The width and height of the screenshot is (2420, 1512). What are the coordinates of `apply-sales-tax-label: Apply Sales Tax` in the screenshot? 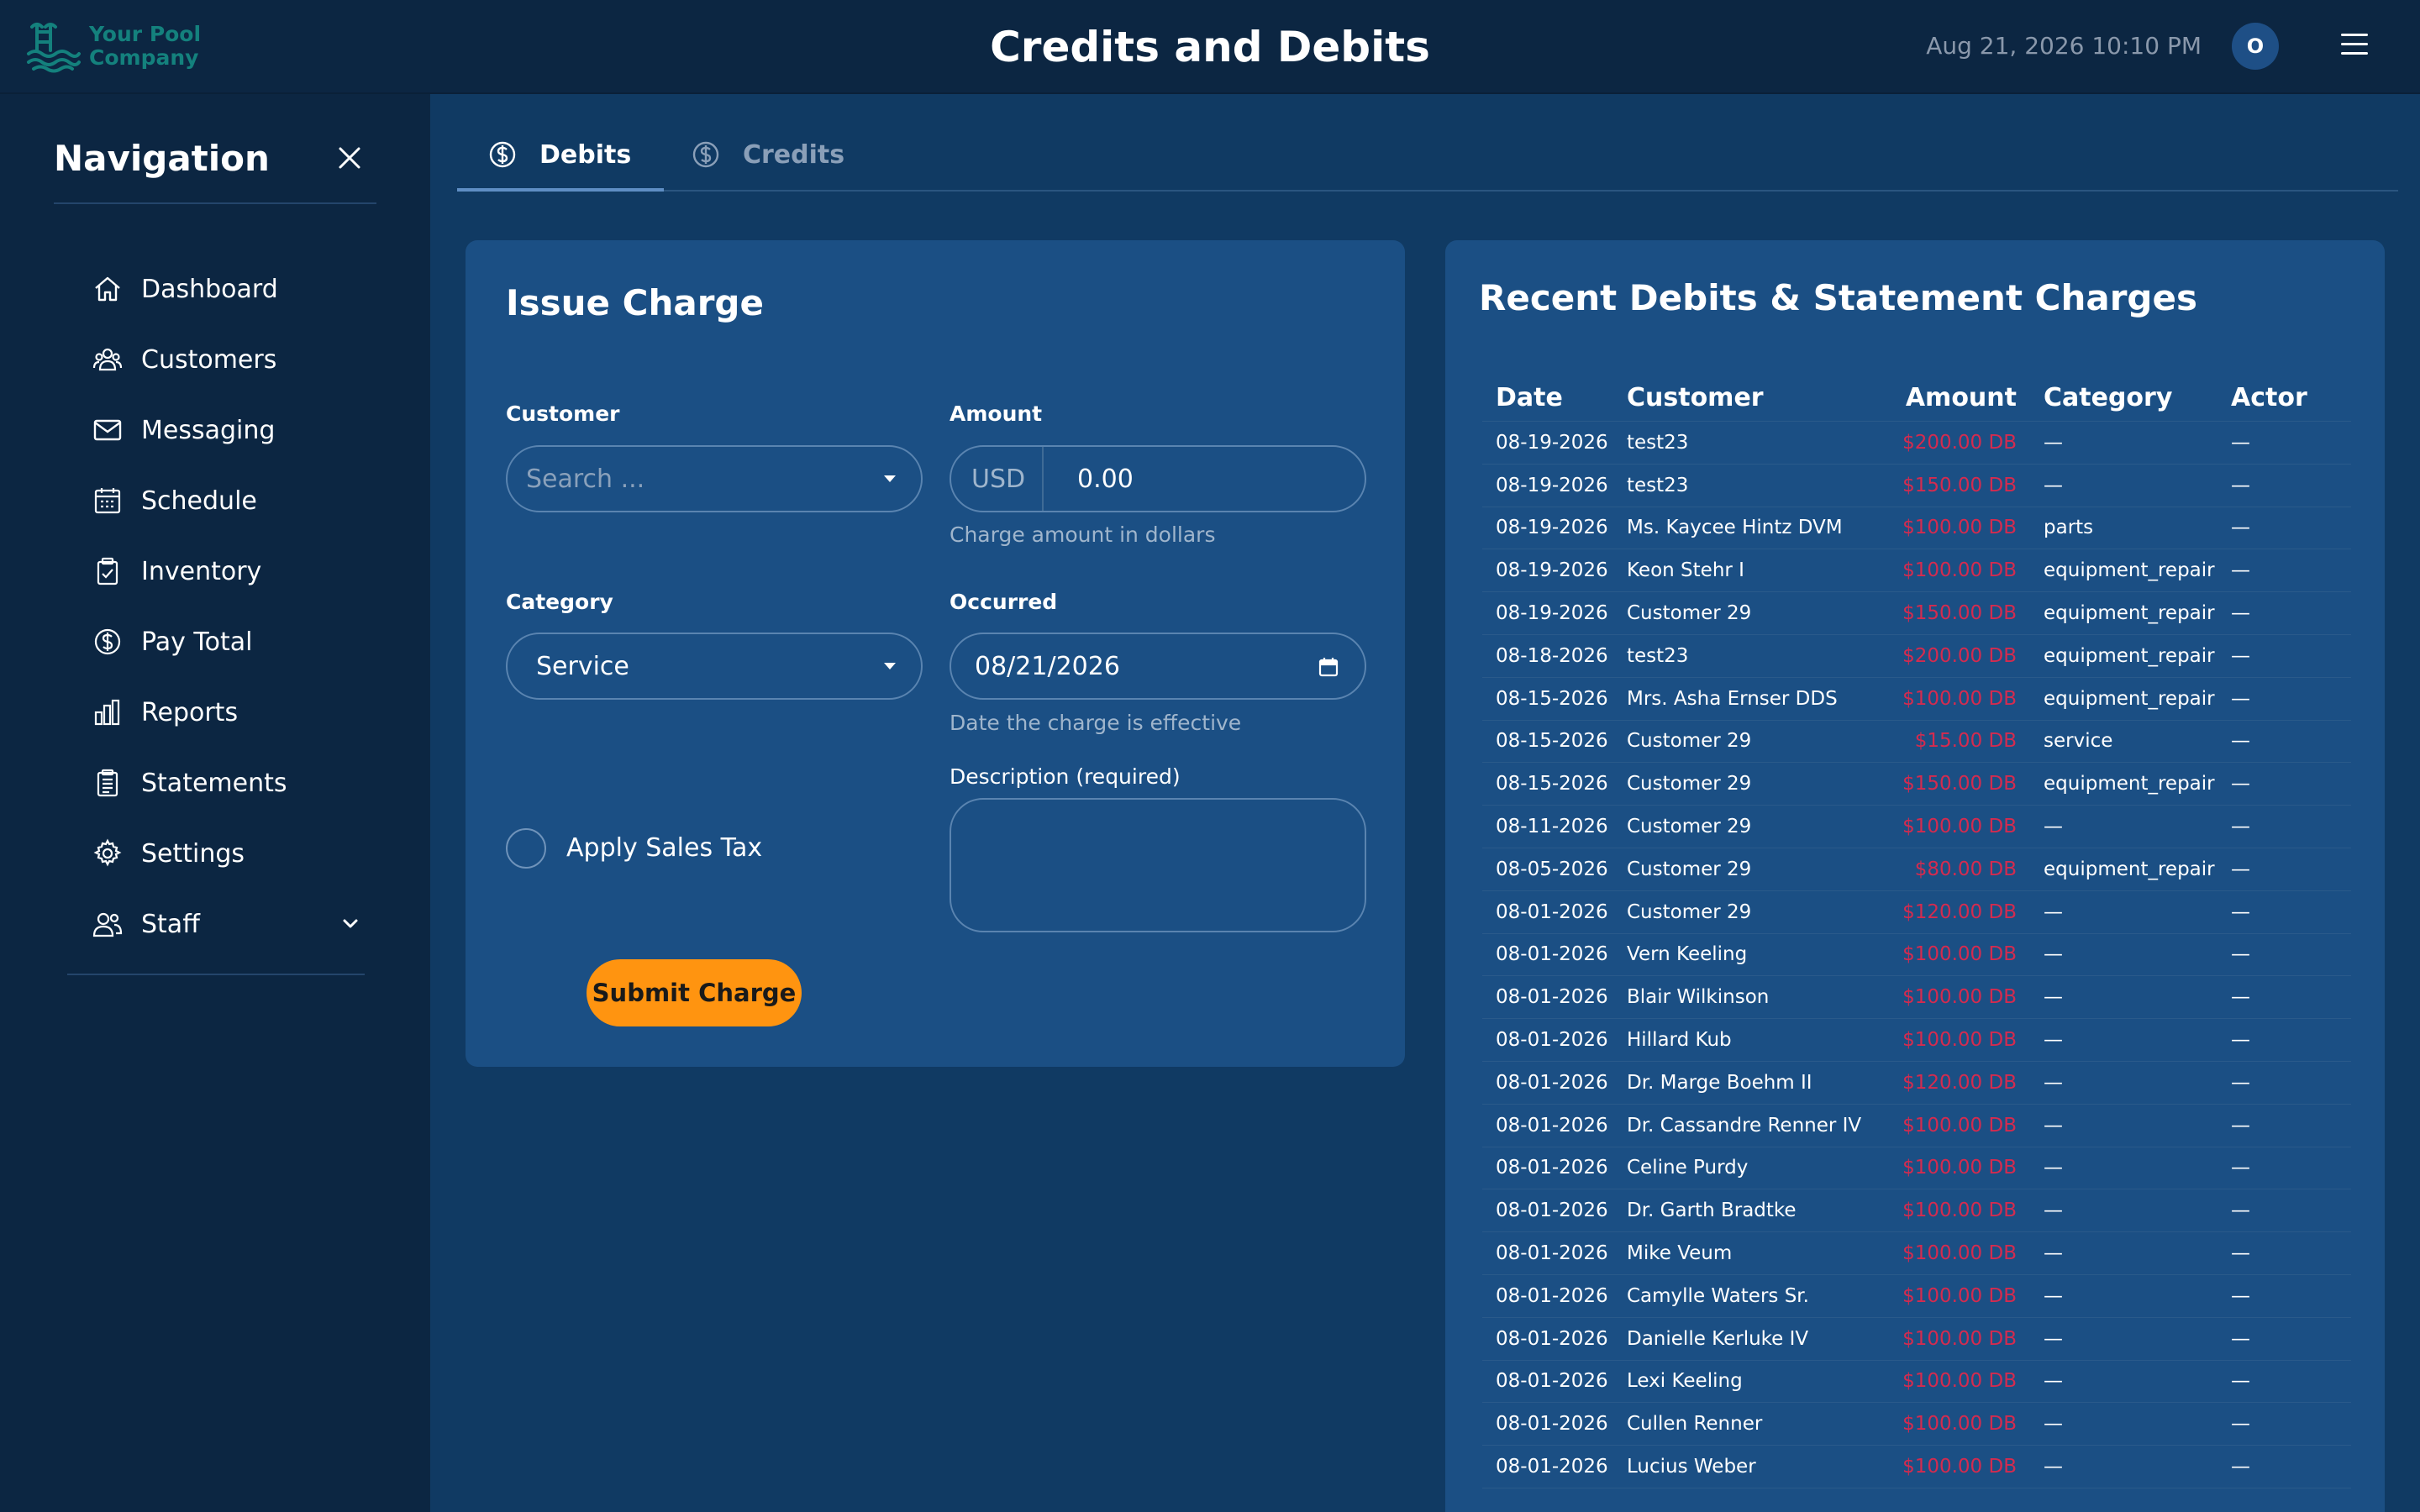 It's located at (664, 848).